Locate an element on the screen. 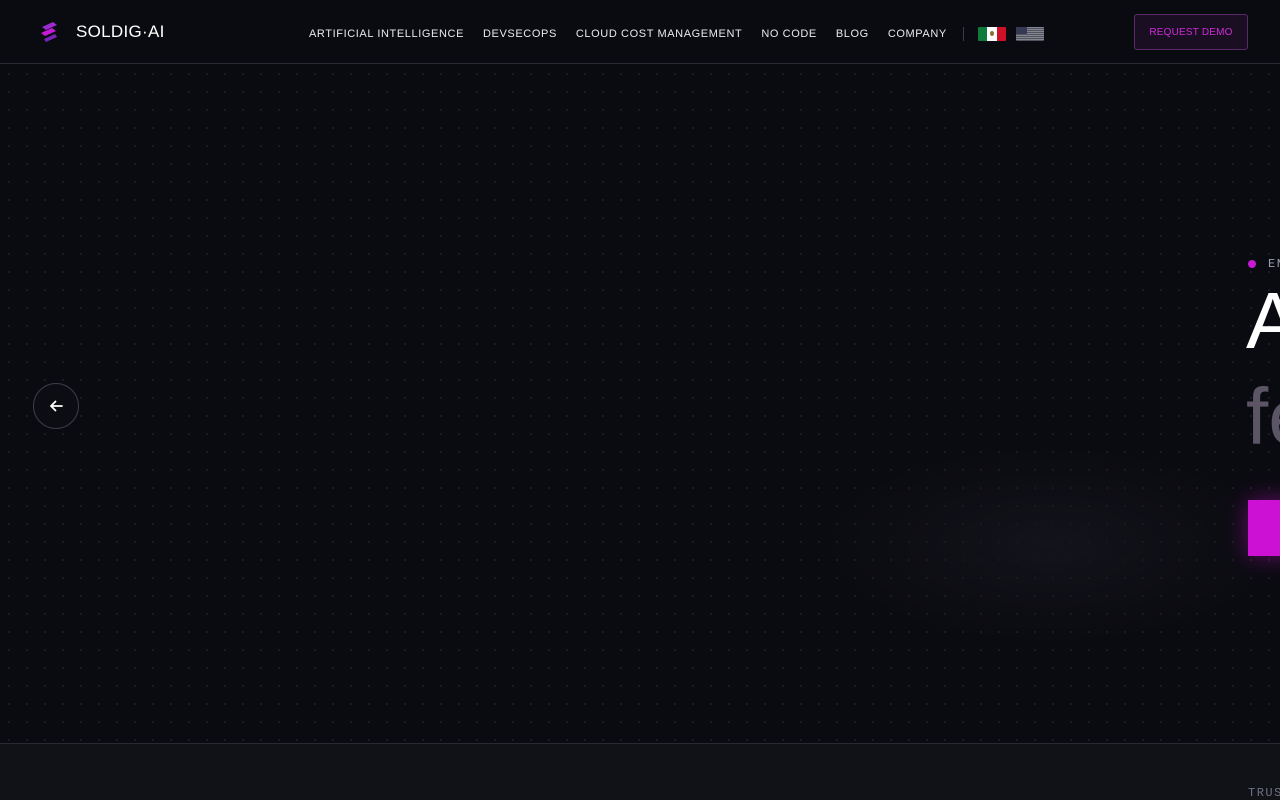 The height and width of the screenshot is (800, 1280). trusted-by-label: TRUS is located at coordinates (1264, 793).